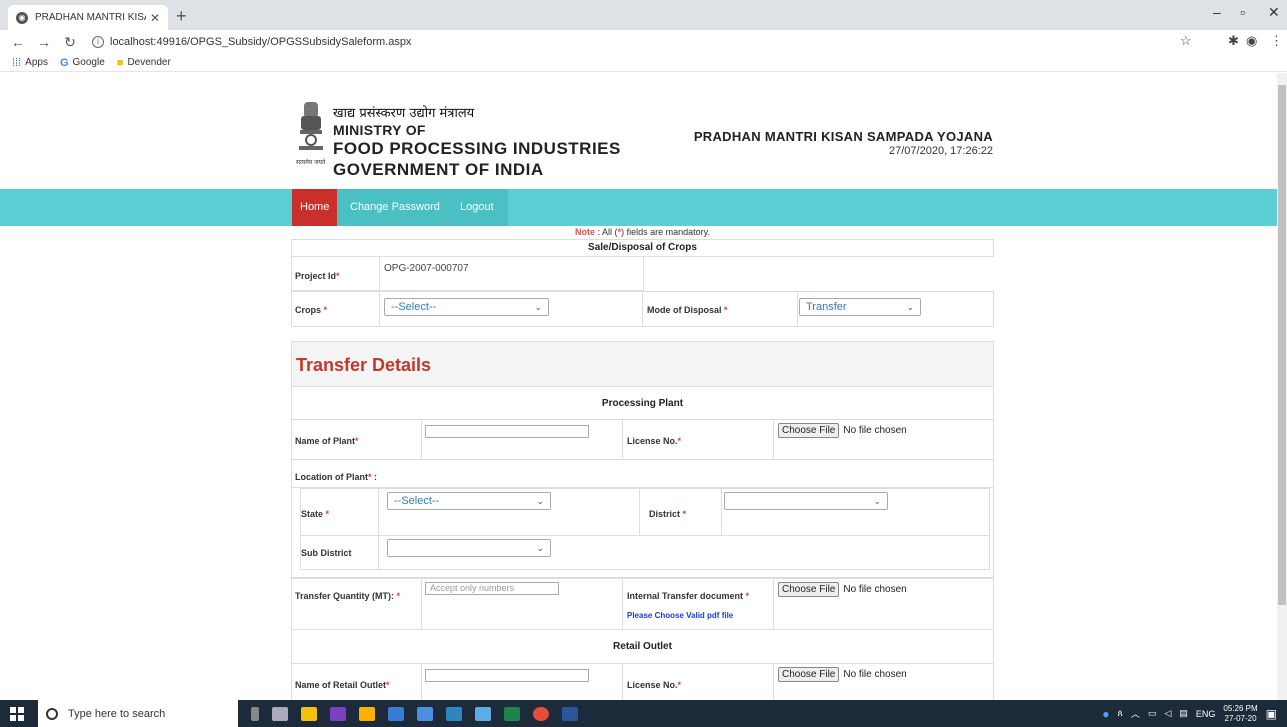  What do you see at coordinates (842, 674) in the screenshot?
I see `retail-license-file-input: Choose File No file chosen` at bounding box center [842, 674].